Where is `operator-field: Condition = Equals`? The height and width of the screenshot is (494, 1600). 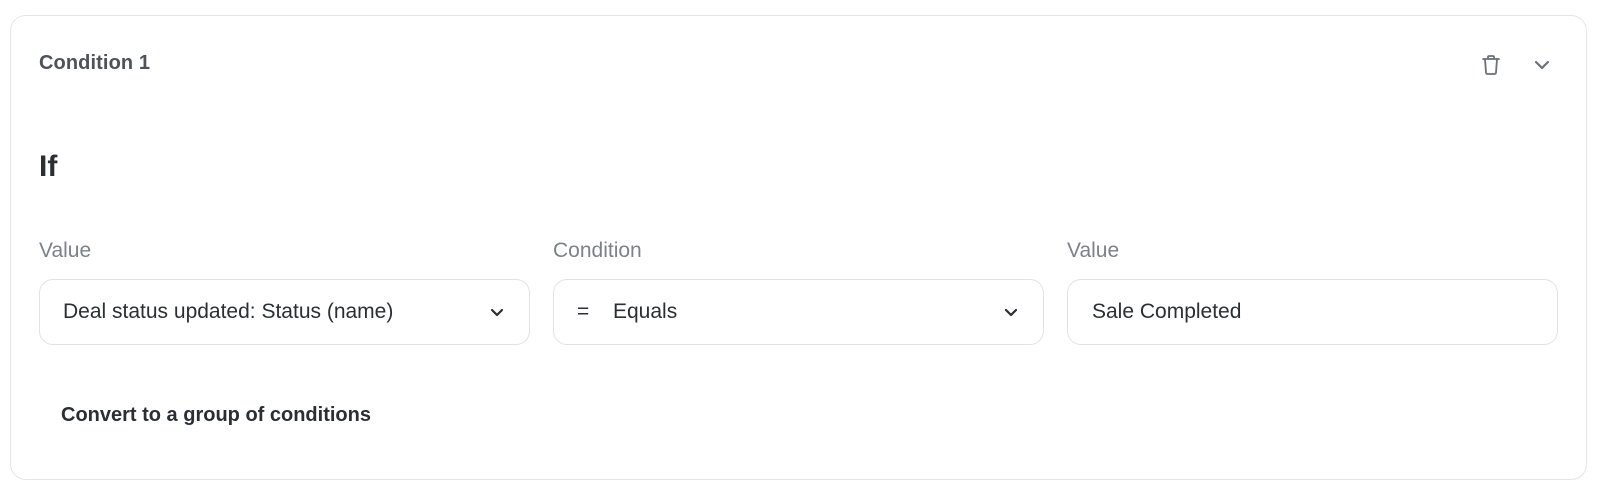 operator-field: Condition = Equals is located at coordinates (798, 291).